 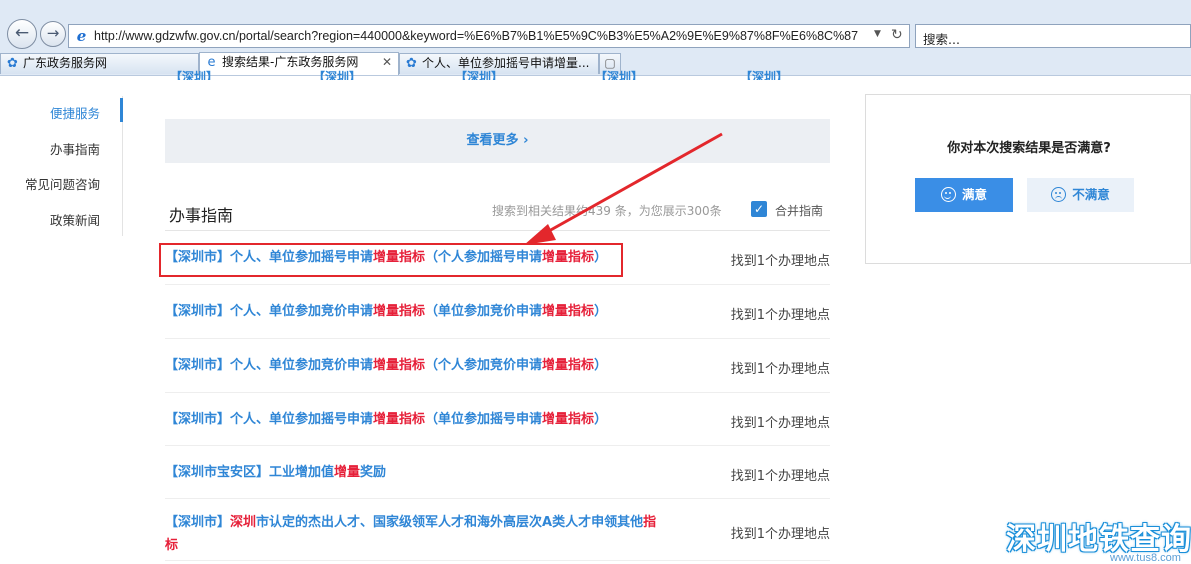 I want to click on result-title-text: （单位参加摇号申请, so click(x=484, y=419).